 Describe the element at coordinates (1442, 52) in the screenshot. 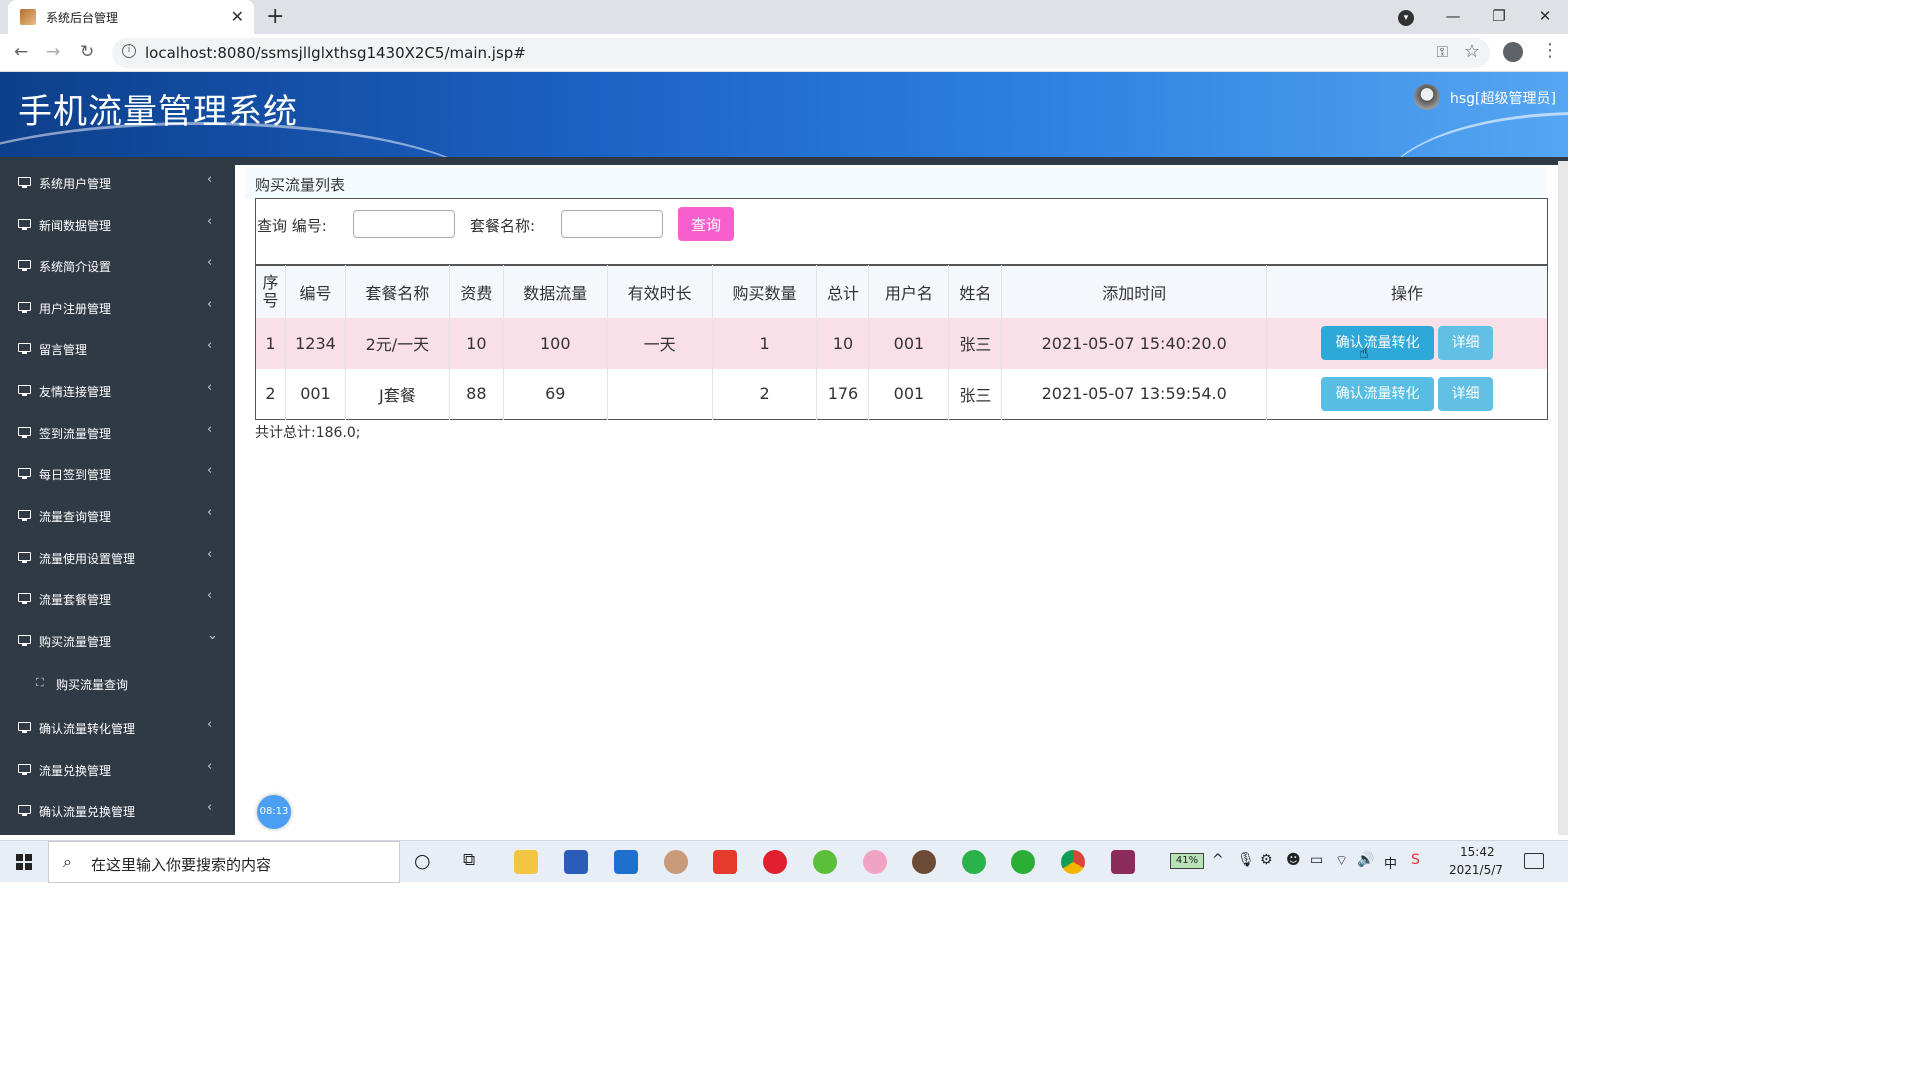

I see `key-icon: ⚿` at that location.